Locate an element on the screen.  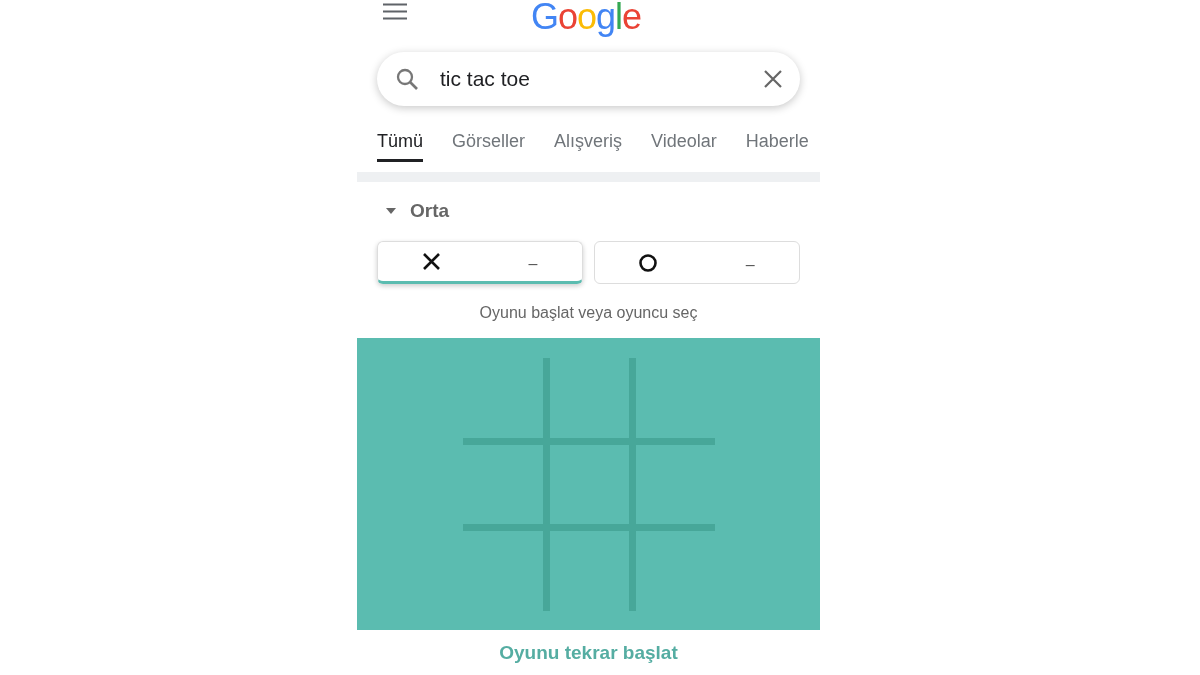
x-mark-icon is located at coordinates (431, 261).